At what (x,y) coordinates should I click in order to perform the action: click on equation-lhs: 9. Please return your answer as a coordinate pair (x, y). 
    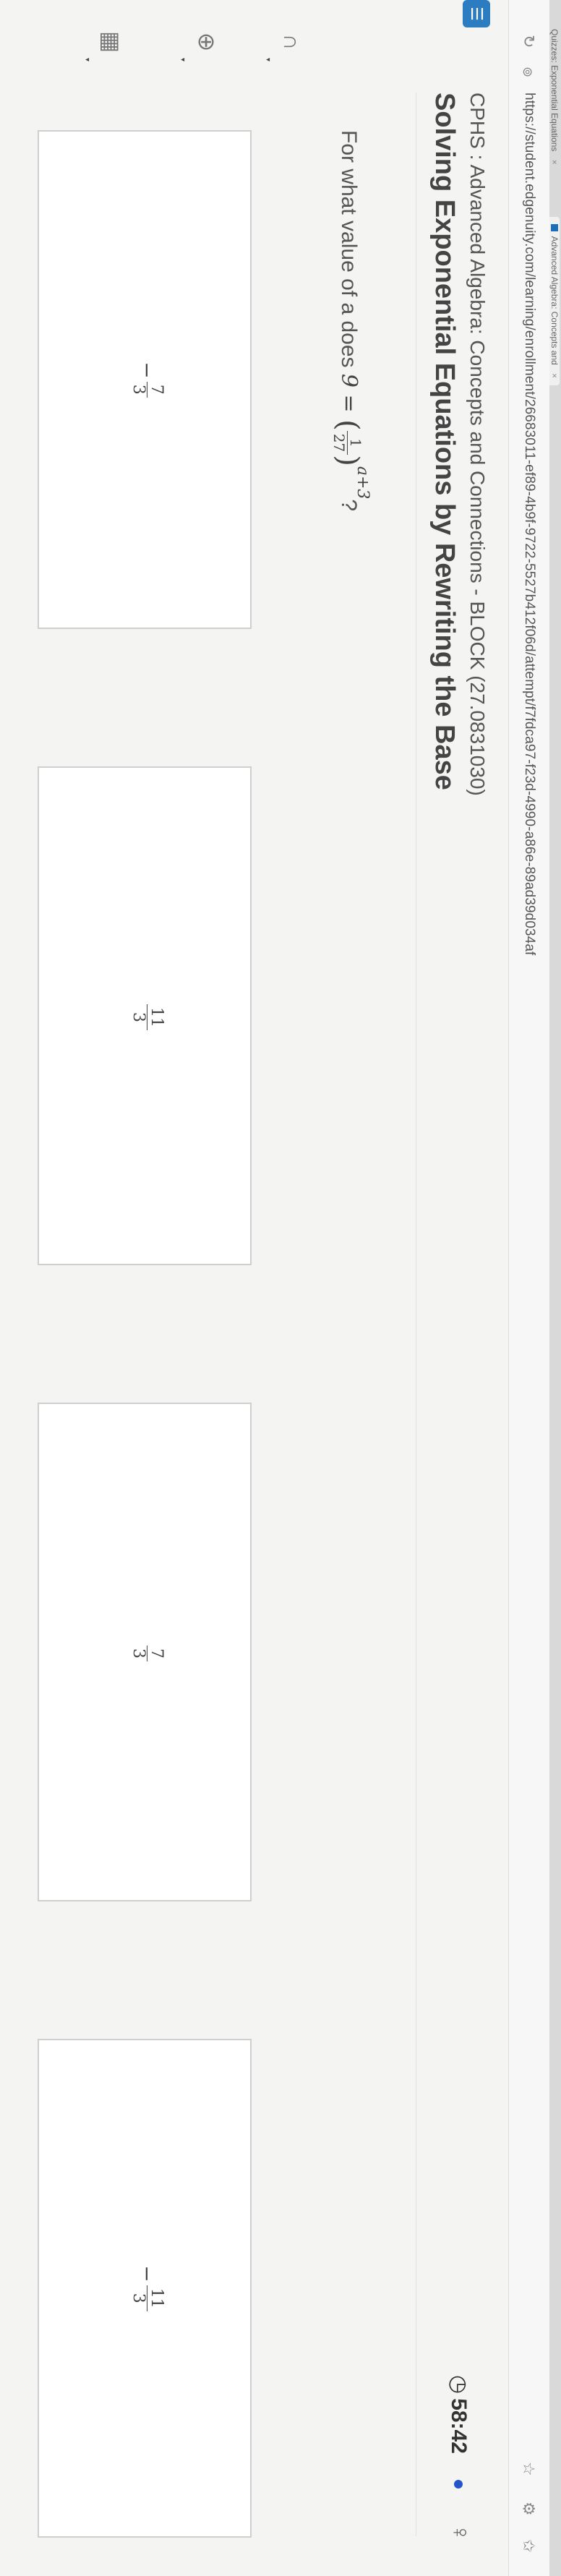
    Looking at the image, I should click on (348, 380).